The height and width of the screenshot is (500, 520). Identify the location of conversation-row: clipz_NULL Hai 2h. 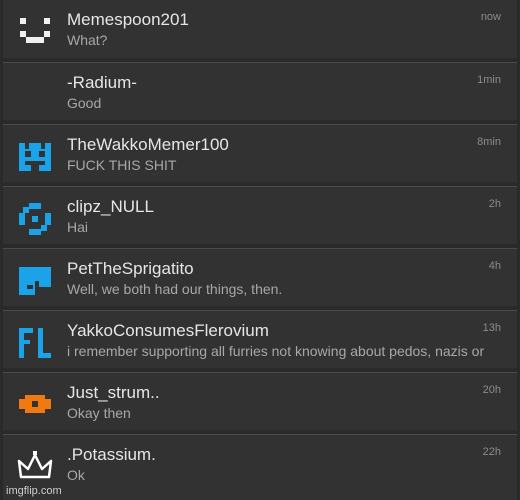
(260, 215).